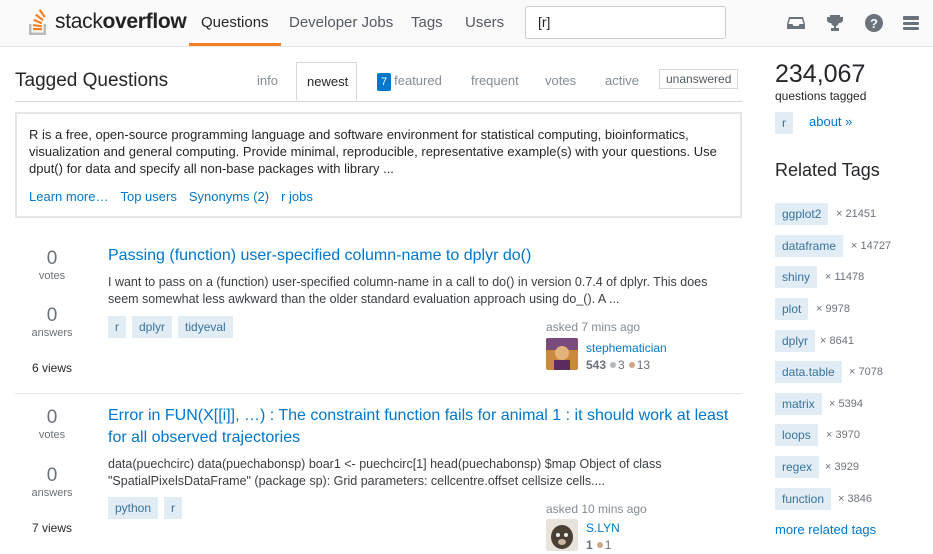  What do you see at coordinates (855, 499) in the screenshot?
I see `related-tag-count: × 3846` at bounding box center [855, 499].